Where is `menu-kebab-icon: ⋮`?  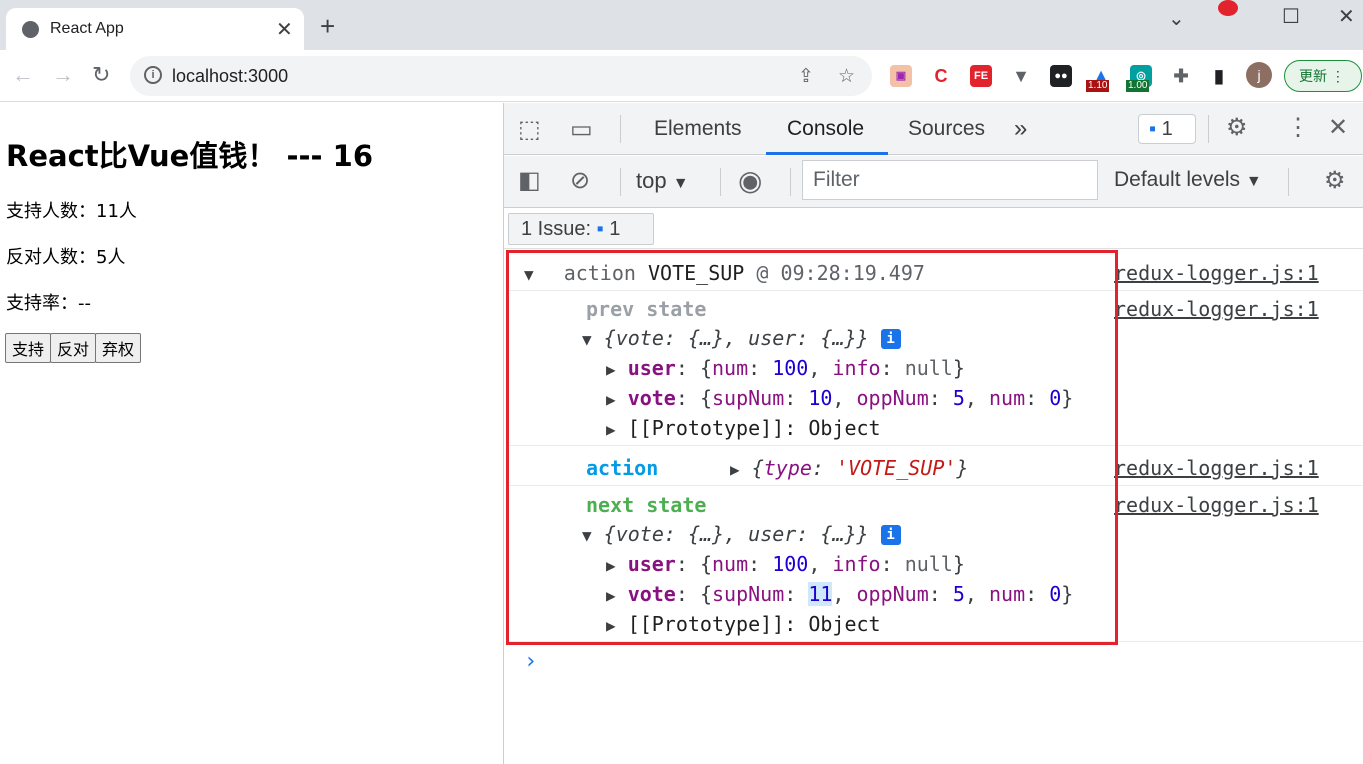 menu-kebab-icon: ⋮ is located at coordinates (1338, 76).